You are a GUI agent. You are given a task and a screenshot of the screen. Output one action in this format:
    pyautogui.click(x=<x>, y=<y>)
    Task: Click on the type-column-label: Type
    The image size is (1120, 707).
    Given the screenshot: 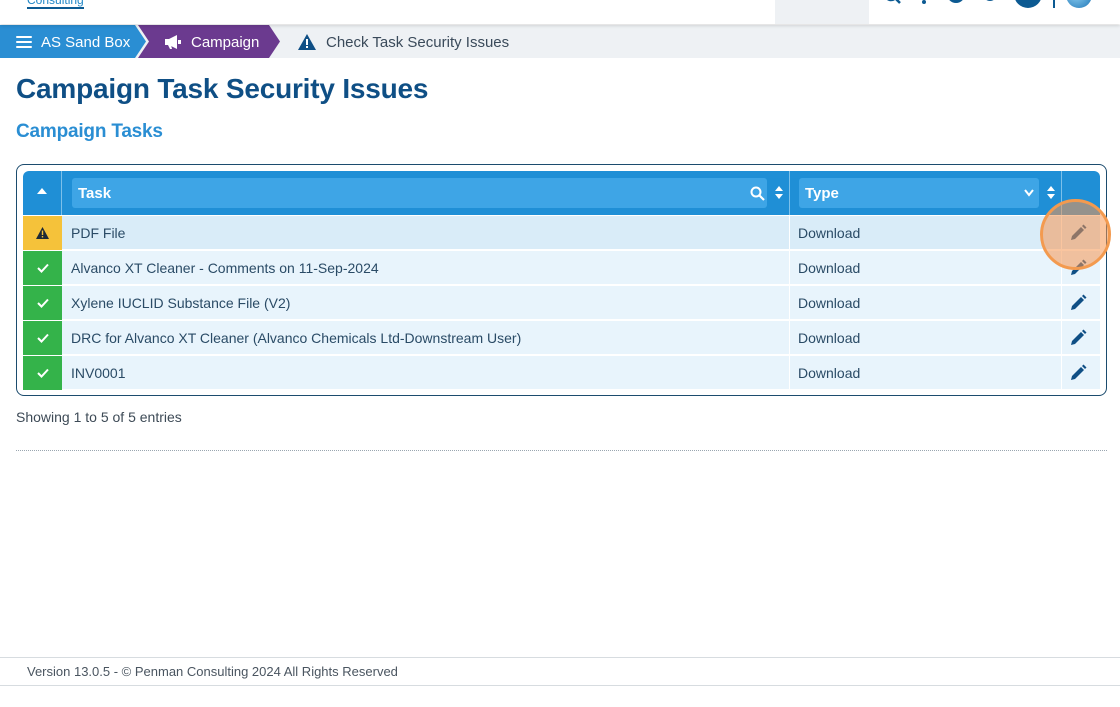 What is the action you would take?
    pyautogui.click(x=822, y=193)
    